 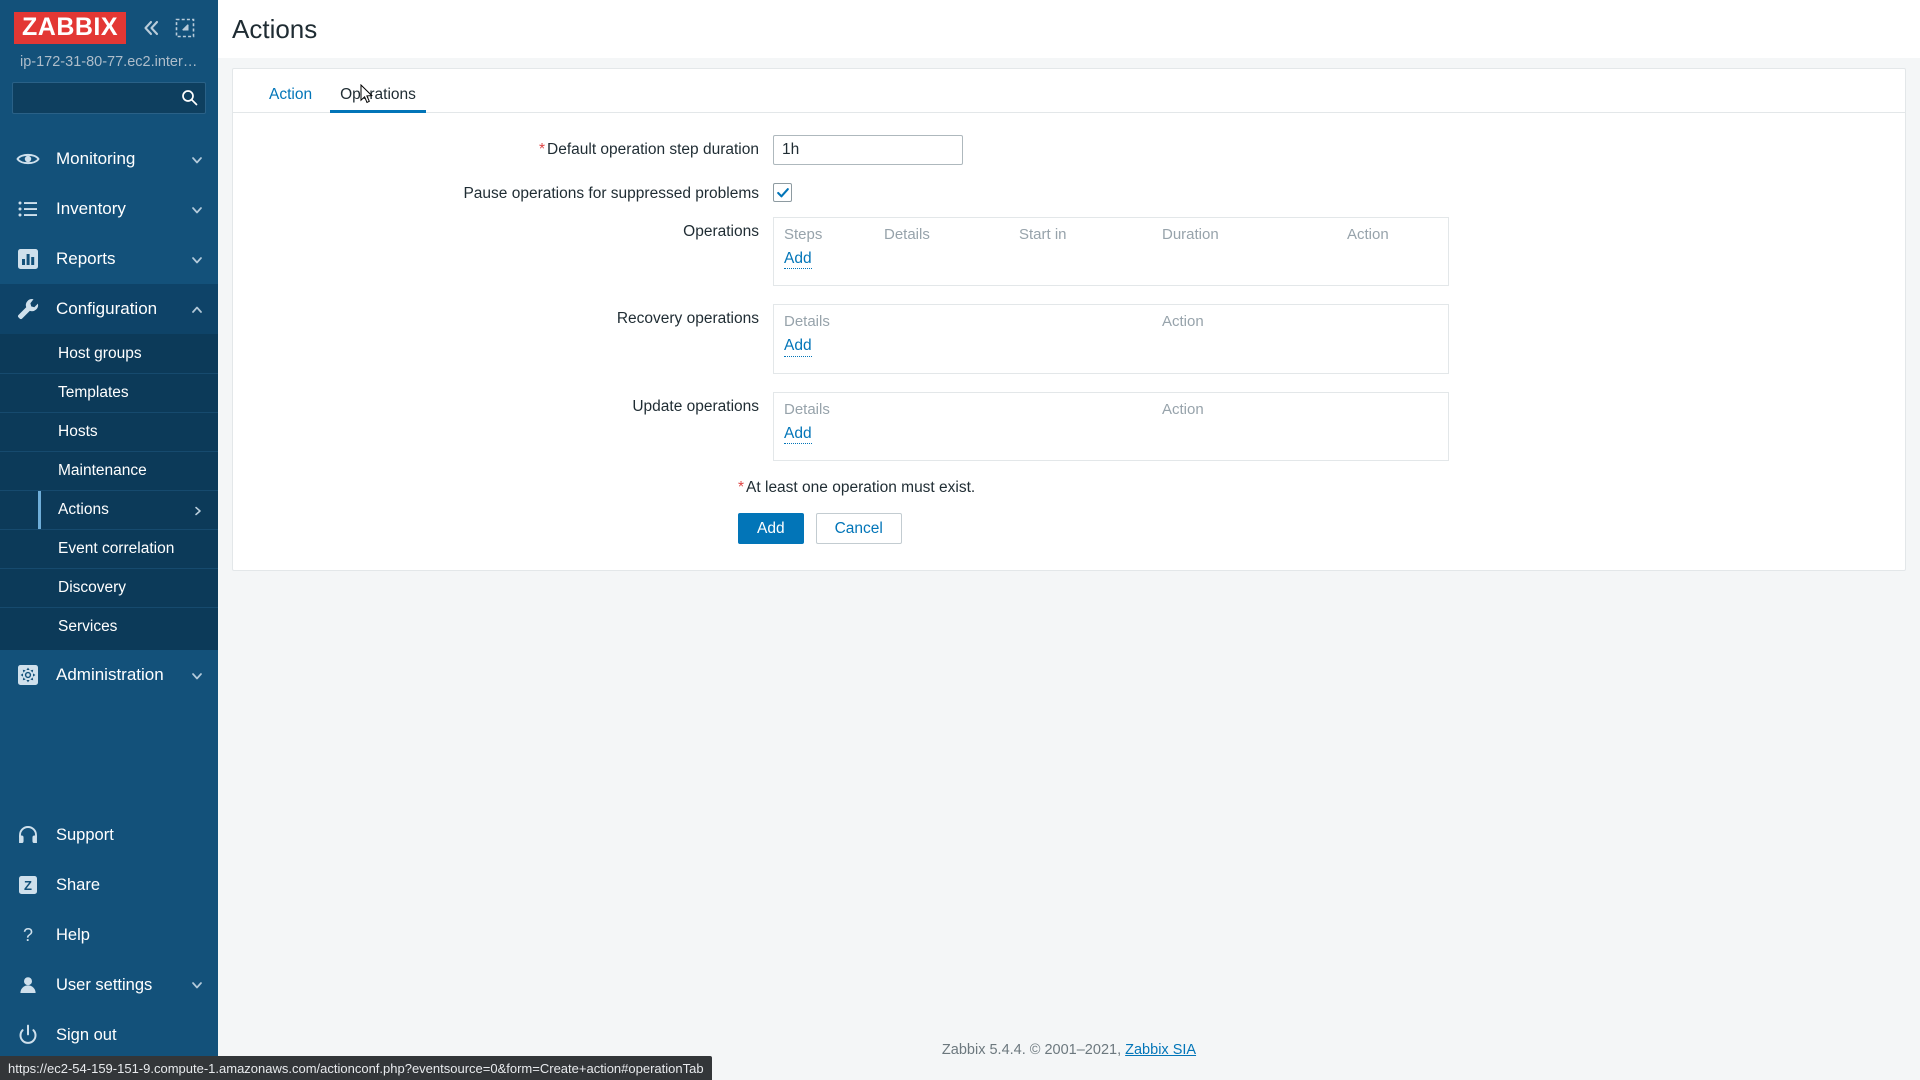 I want to click on validation-message: * At least one operation must exist., so click(x=856, y=488).